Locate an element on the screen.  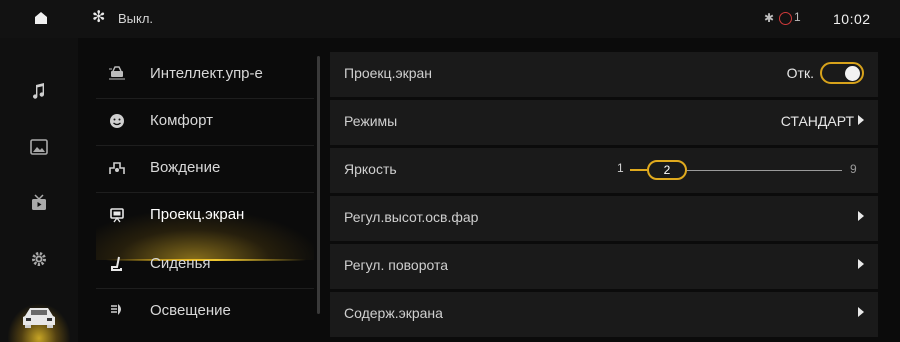
menu-item-intelligent-control: Интеллект.упр-е is located at coordinates (205, 75).